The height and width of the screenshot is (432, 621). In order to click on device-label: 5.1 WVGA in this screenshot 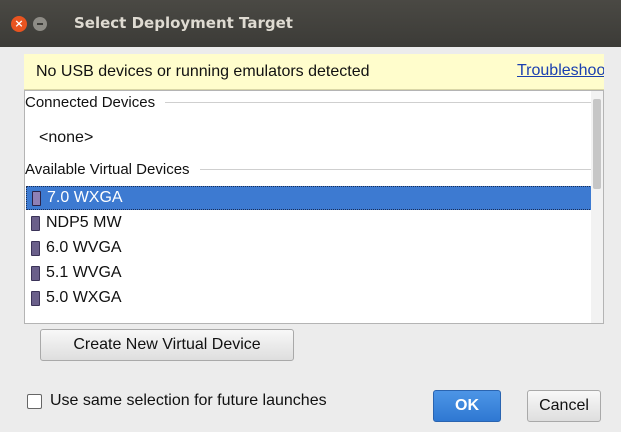, I will do `click(84, 272)`.